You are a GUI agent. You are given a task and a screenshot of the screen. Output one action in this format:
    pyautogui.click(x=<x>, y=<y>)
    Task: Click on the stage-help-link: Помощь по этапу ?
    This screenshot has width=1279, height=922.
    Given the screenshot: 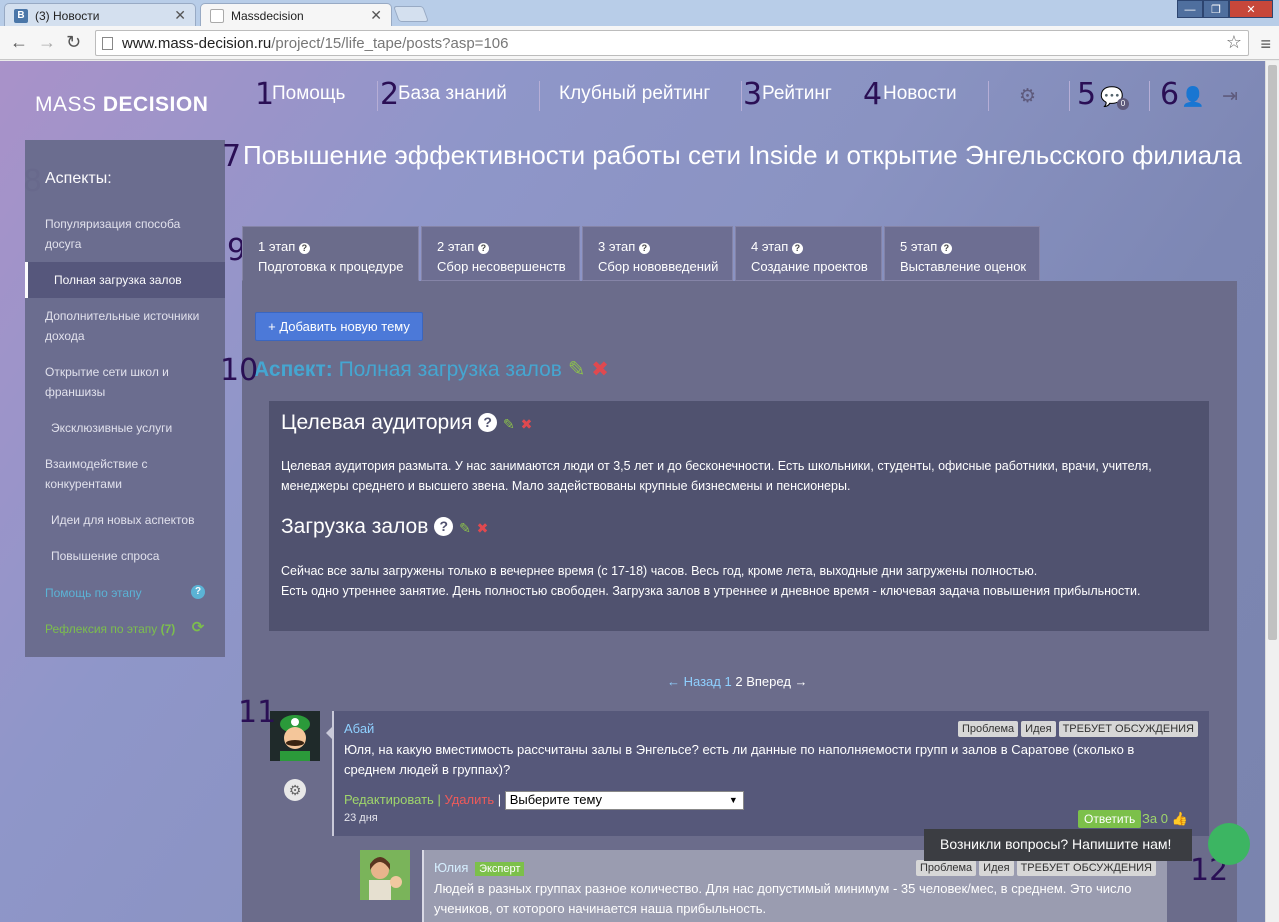 What is the action you would take?
    pyautogui.click(x=125, y=592)
    